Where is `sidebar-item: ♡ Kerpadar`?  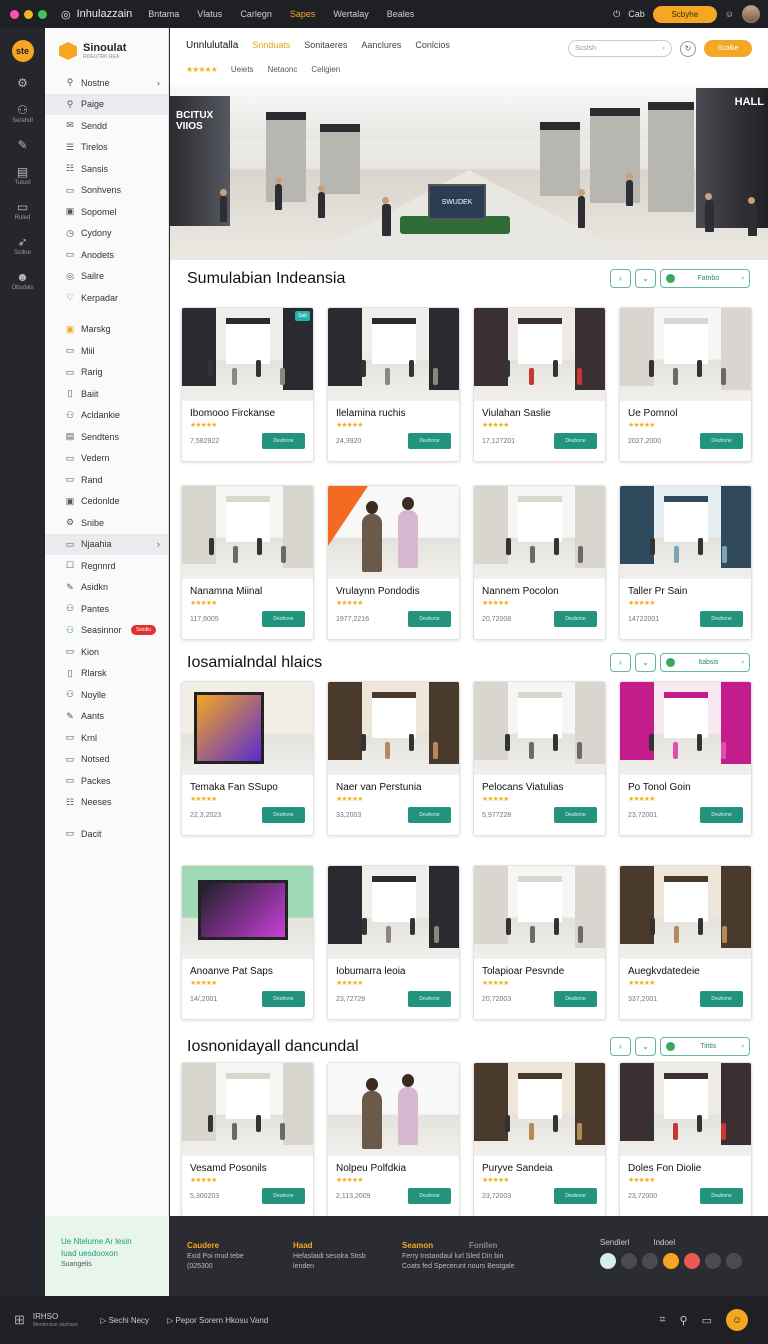 sidebar-item: ♡ Kerpadar is located at coordinates (106, 298).